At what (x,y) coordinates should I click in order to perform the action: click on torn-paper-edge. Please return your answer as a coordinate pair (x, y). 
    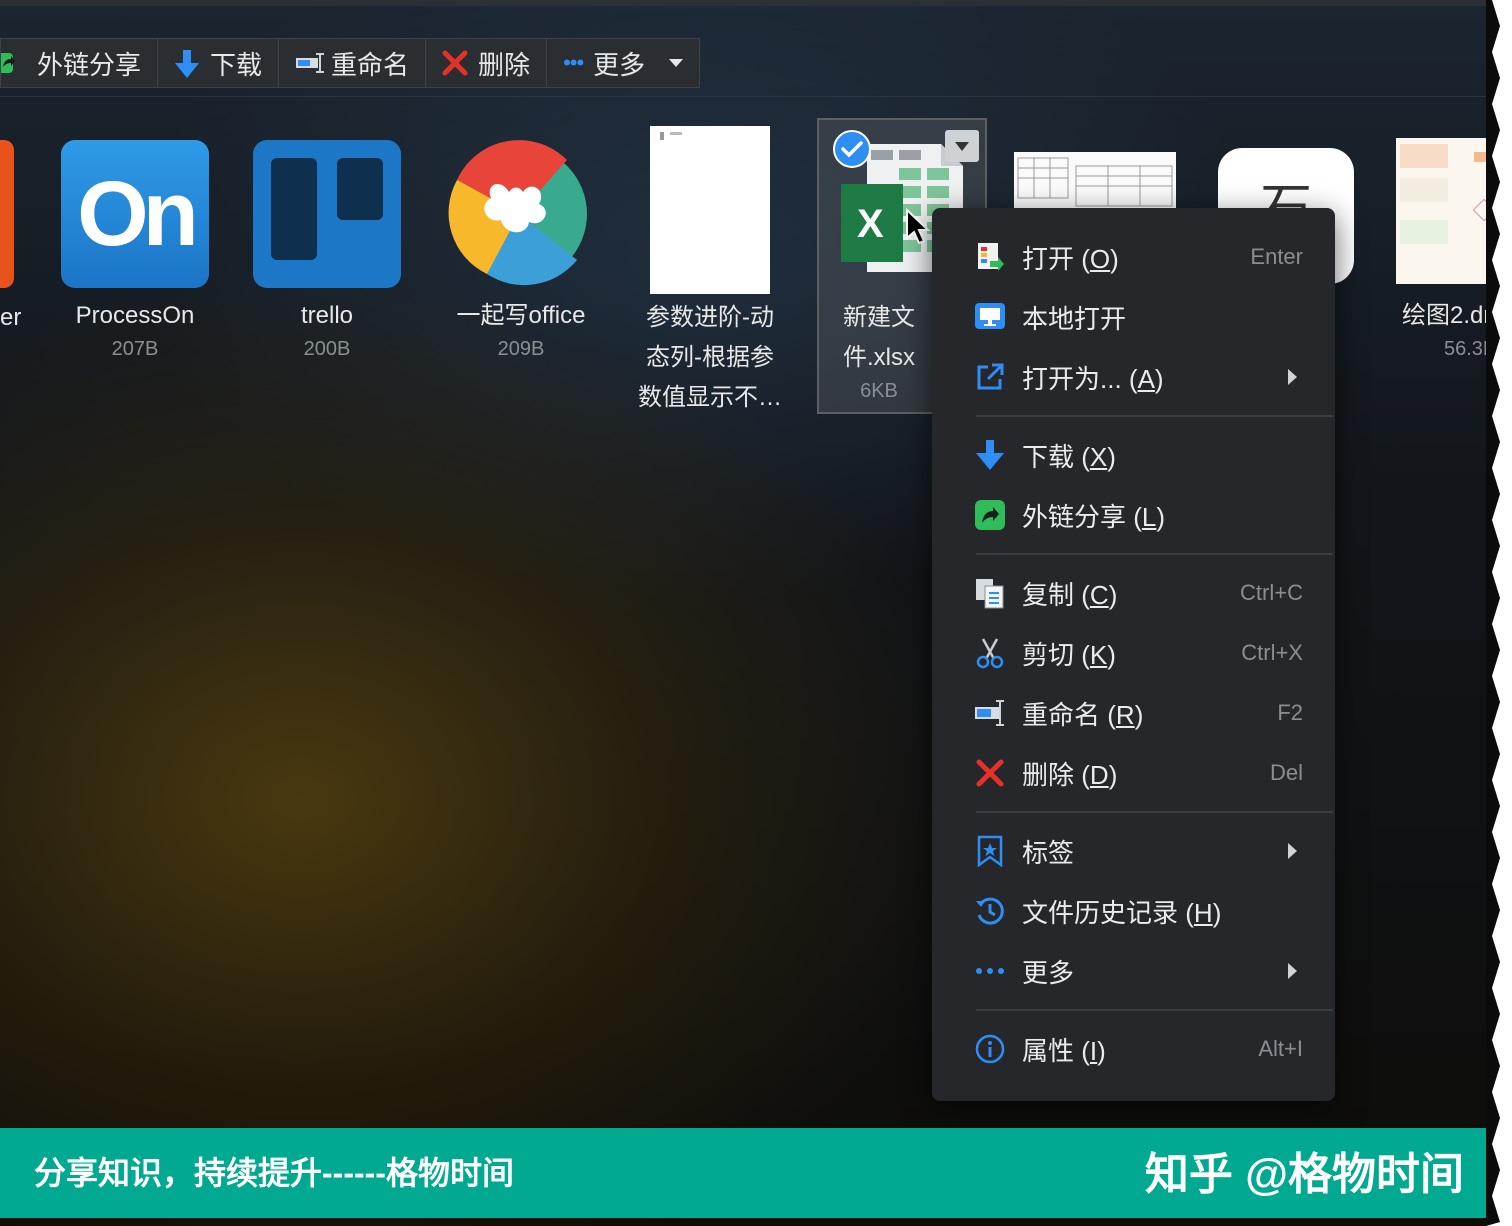
    Looking at the image, I should click on (1499, 613).